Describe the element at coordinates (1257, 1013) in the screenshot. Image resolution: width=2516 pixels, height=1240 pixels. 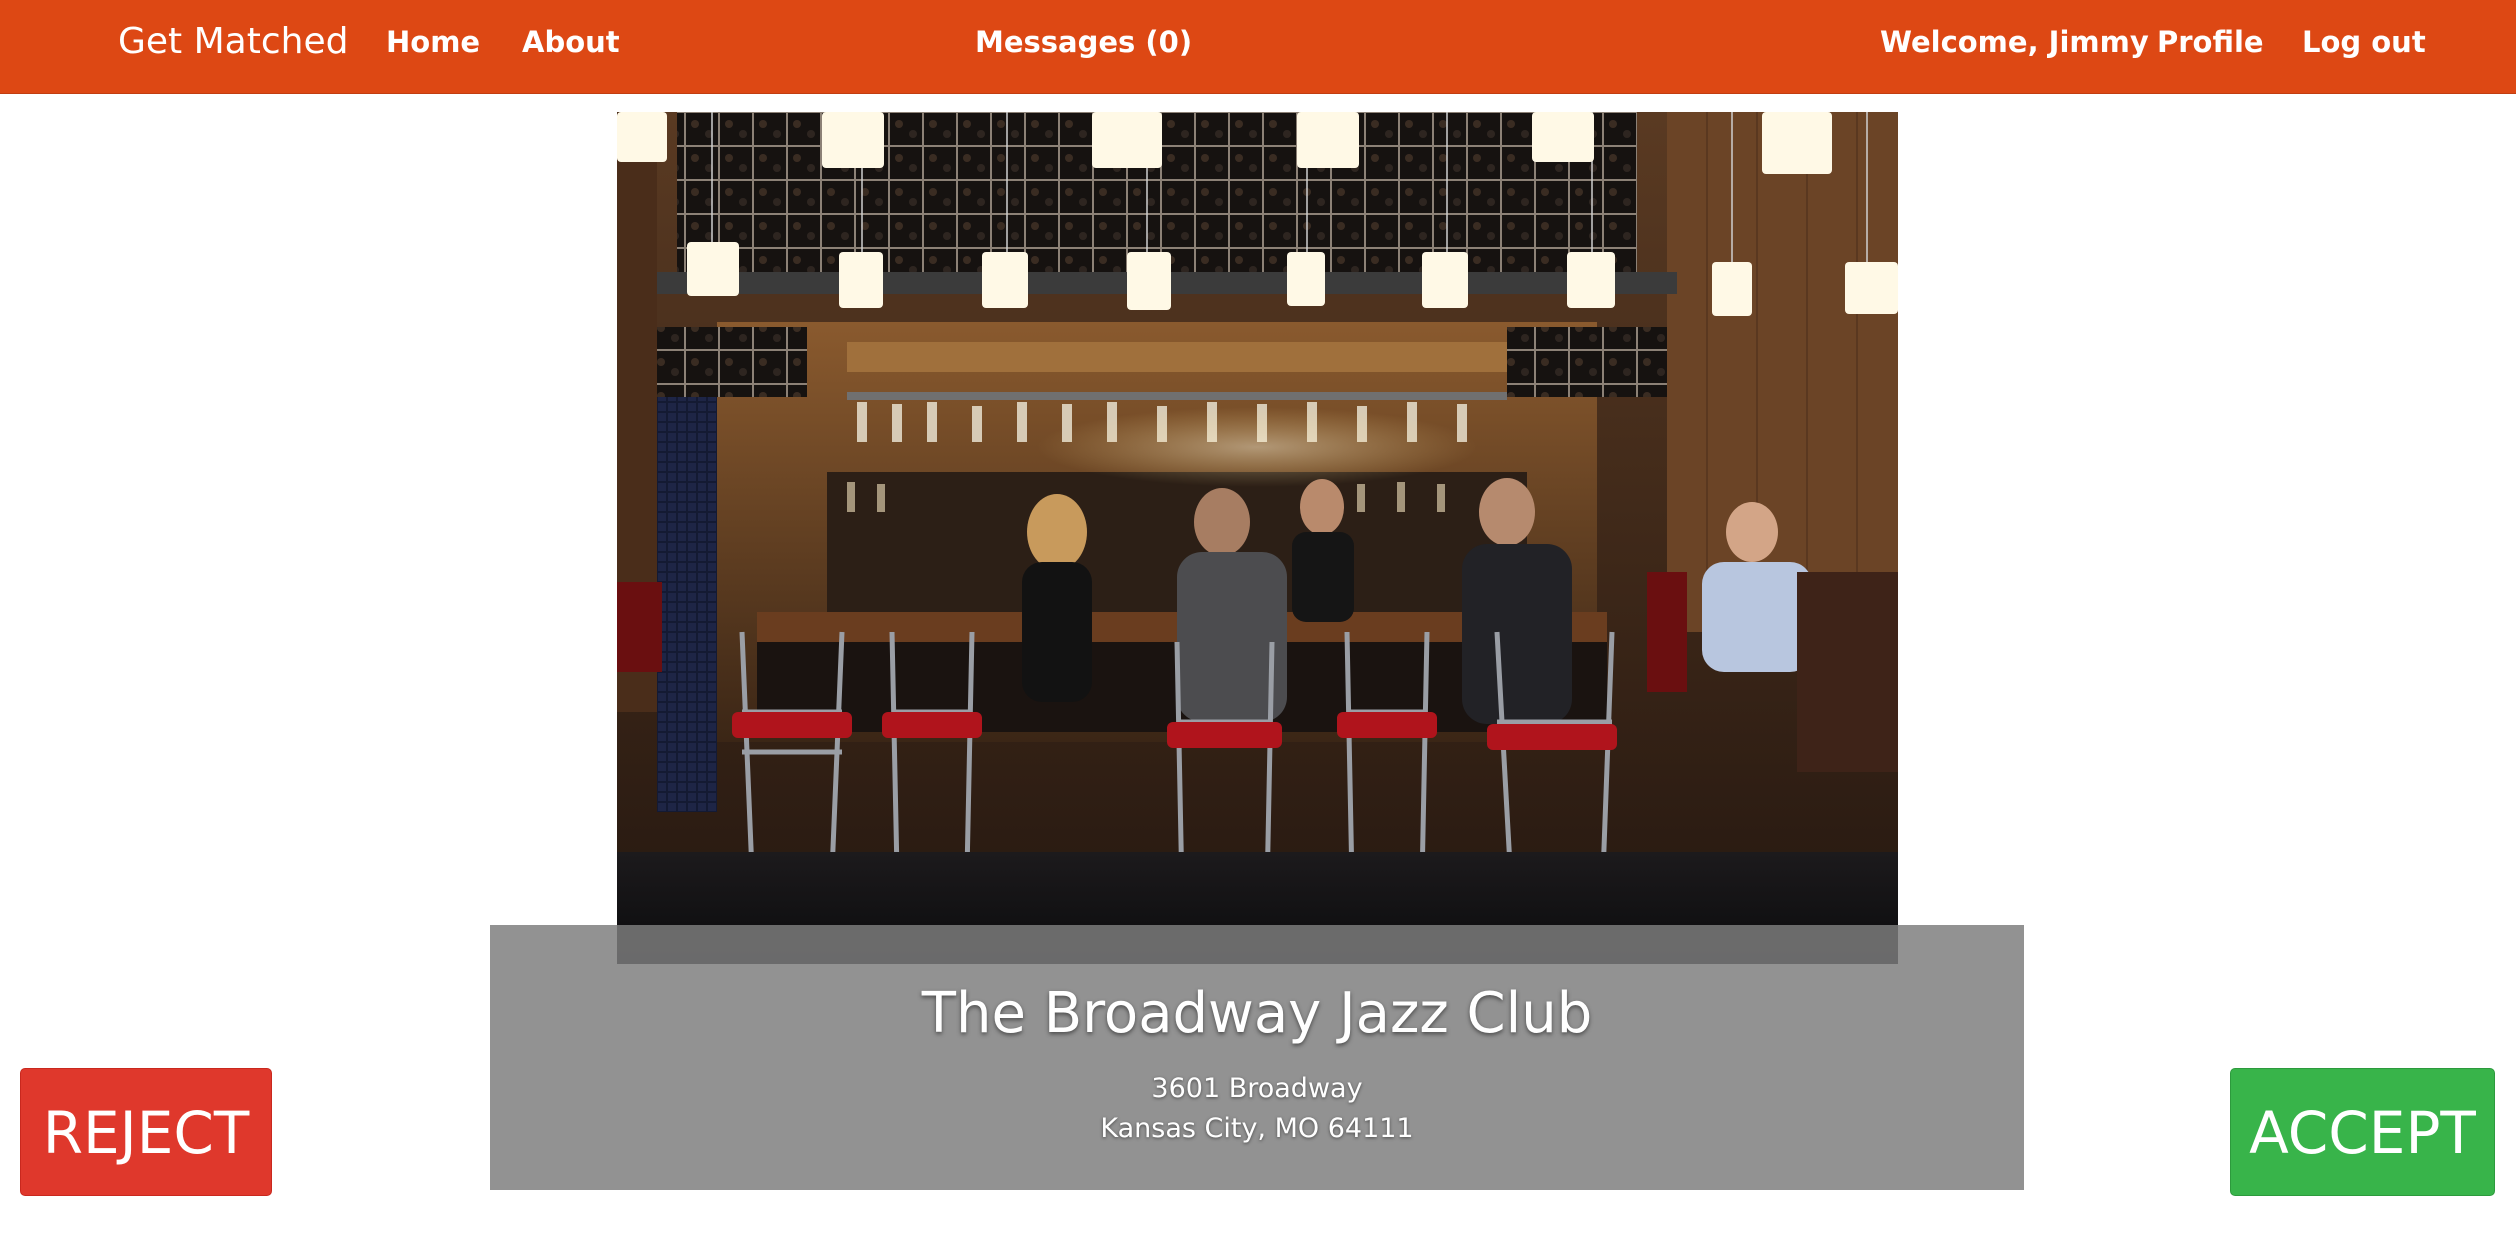
I see `venue-name: The Broadway Jazz Club` at that location.